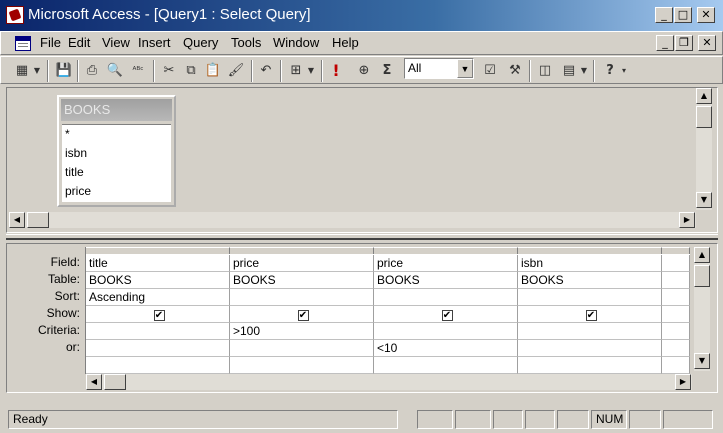 The width and height of the screenshot is (723, 433). I want to click on query-type-dropdown-icon: ▼, so click(311, 71).